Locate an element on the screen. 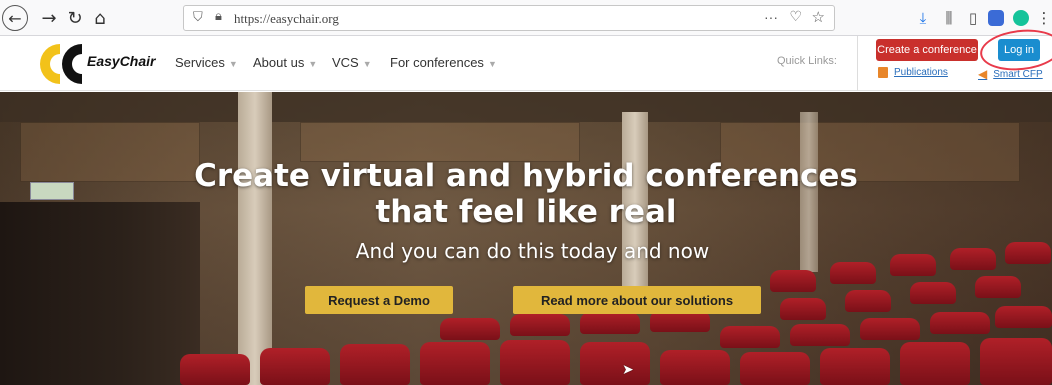 Image resolution: width=1052 pixels, height=385 pixels. header-divider is located at coordinates (857, 63).